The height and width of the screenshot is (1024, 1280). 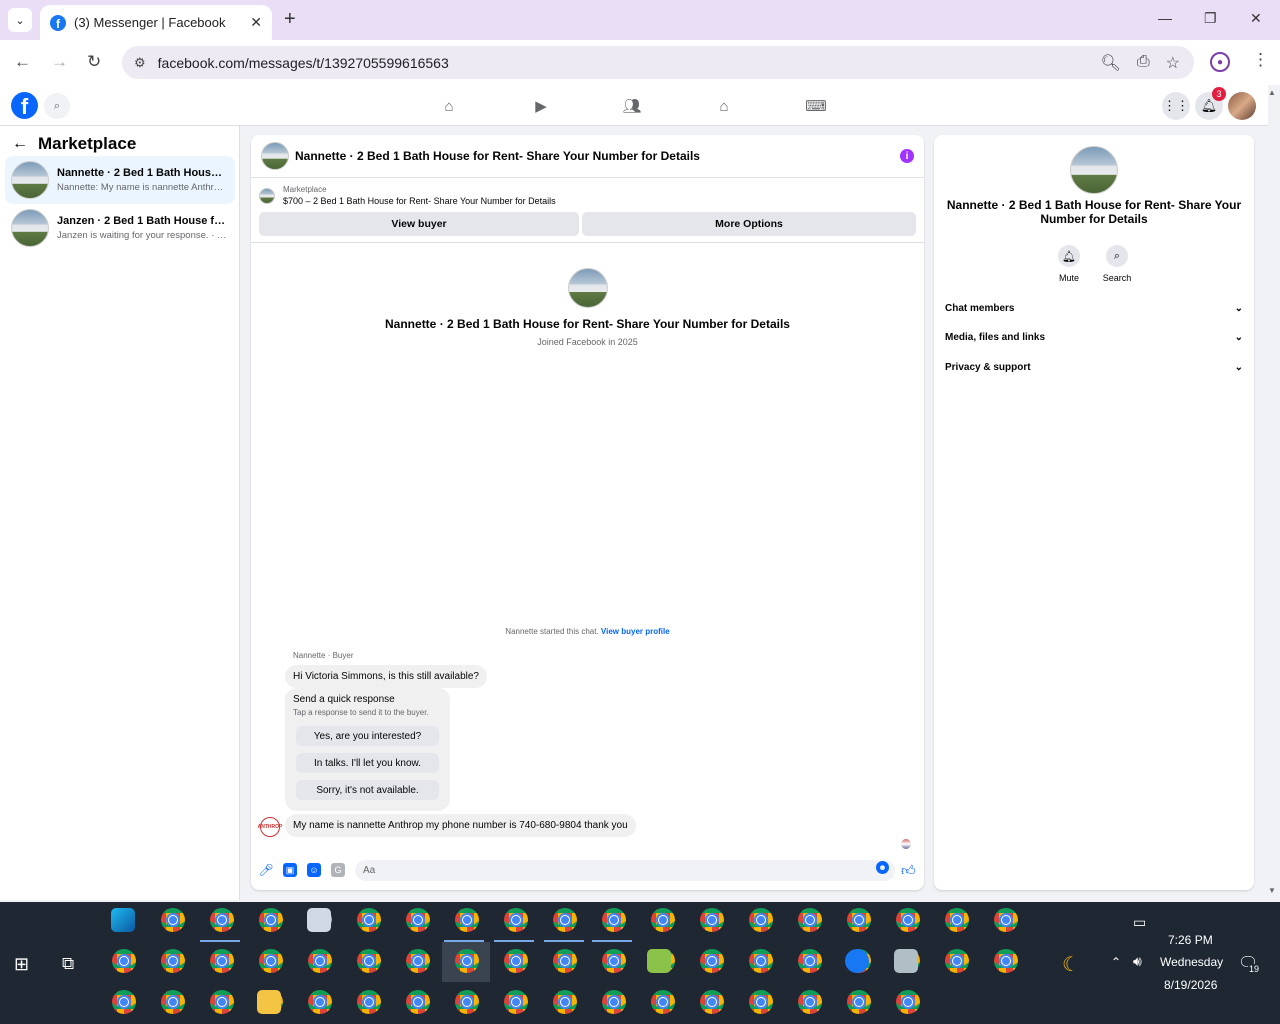 What do you see at coordinates (140, 63) in the screenshot?
I see `site-info-icon: ⚙` at bounding box center [140, 63].